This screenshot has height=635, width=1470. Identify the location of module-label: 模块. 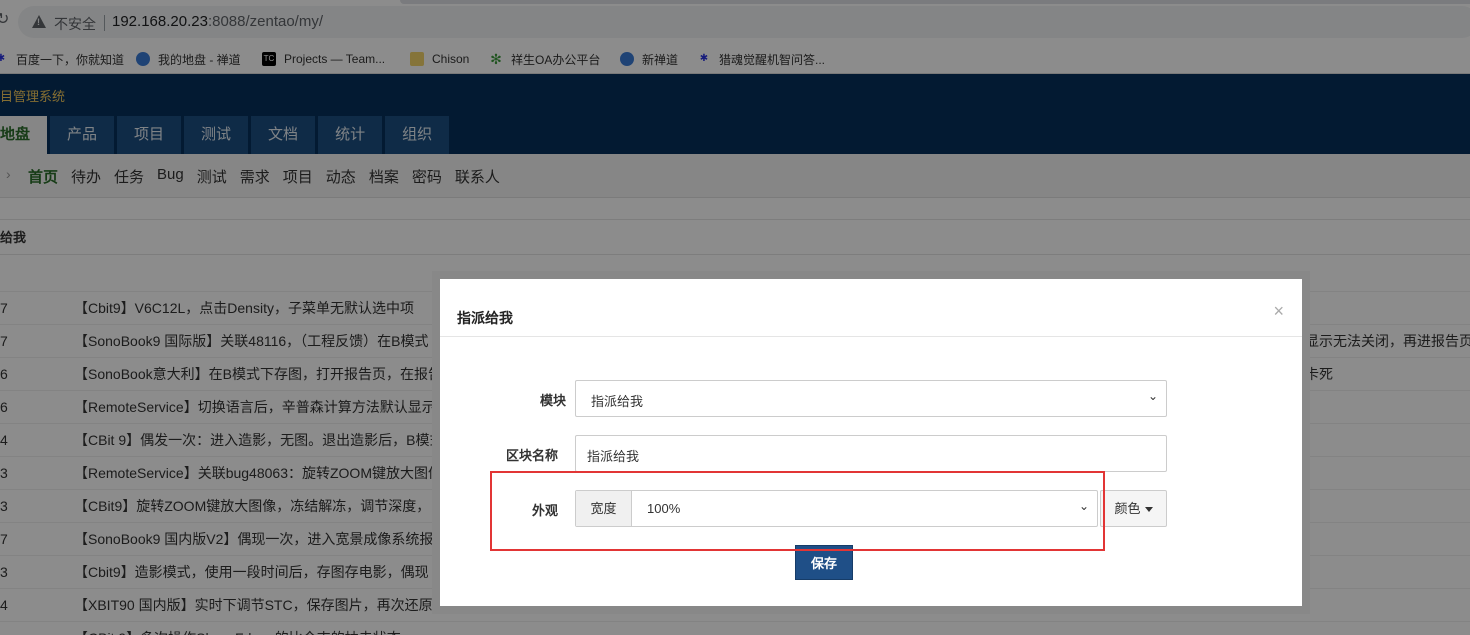
(552, 400).